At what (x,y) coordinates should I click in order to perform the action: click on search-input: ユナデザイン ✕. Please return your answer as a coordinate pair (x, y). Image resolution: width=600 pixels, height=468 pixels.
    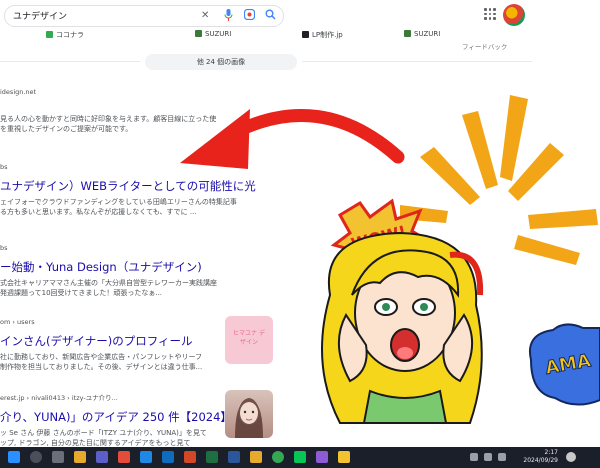
    Looking at the image, I should click on (144, 16).